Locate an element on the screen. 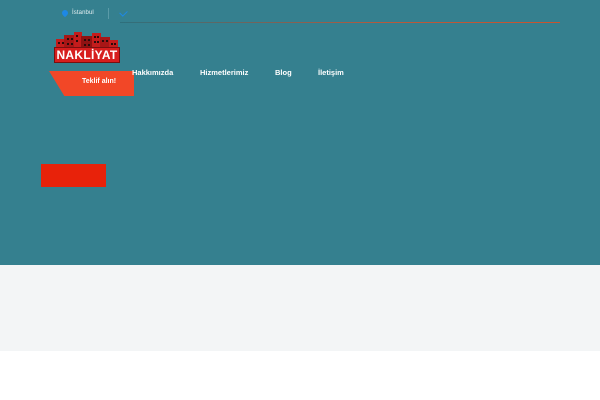  main-nav: Hakkımızda Hizmetlerimiz Blog İletişim is located at coordinates (300, 74).